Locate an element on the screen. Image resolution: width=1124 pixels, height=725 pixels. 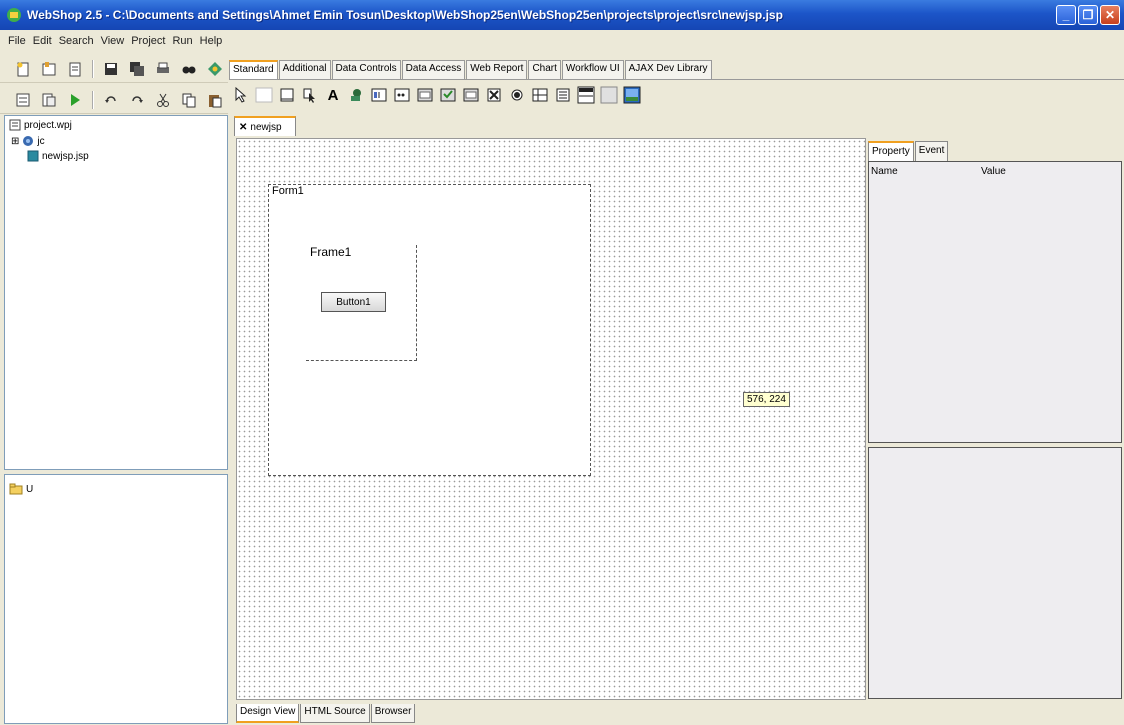
password-tool-icon is located at coordinates (402, 95).